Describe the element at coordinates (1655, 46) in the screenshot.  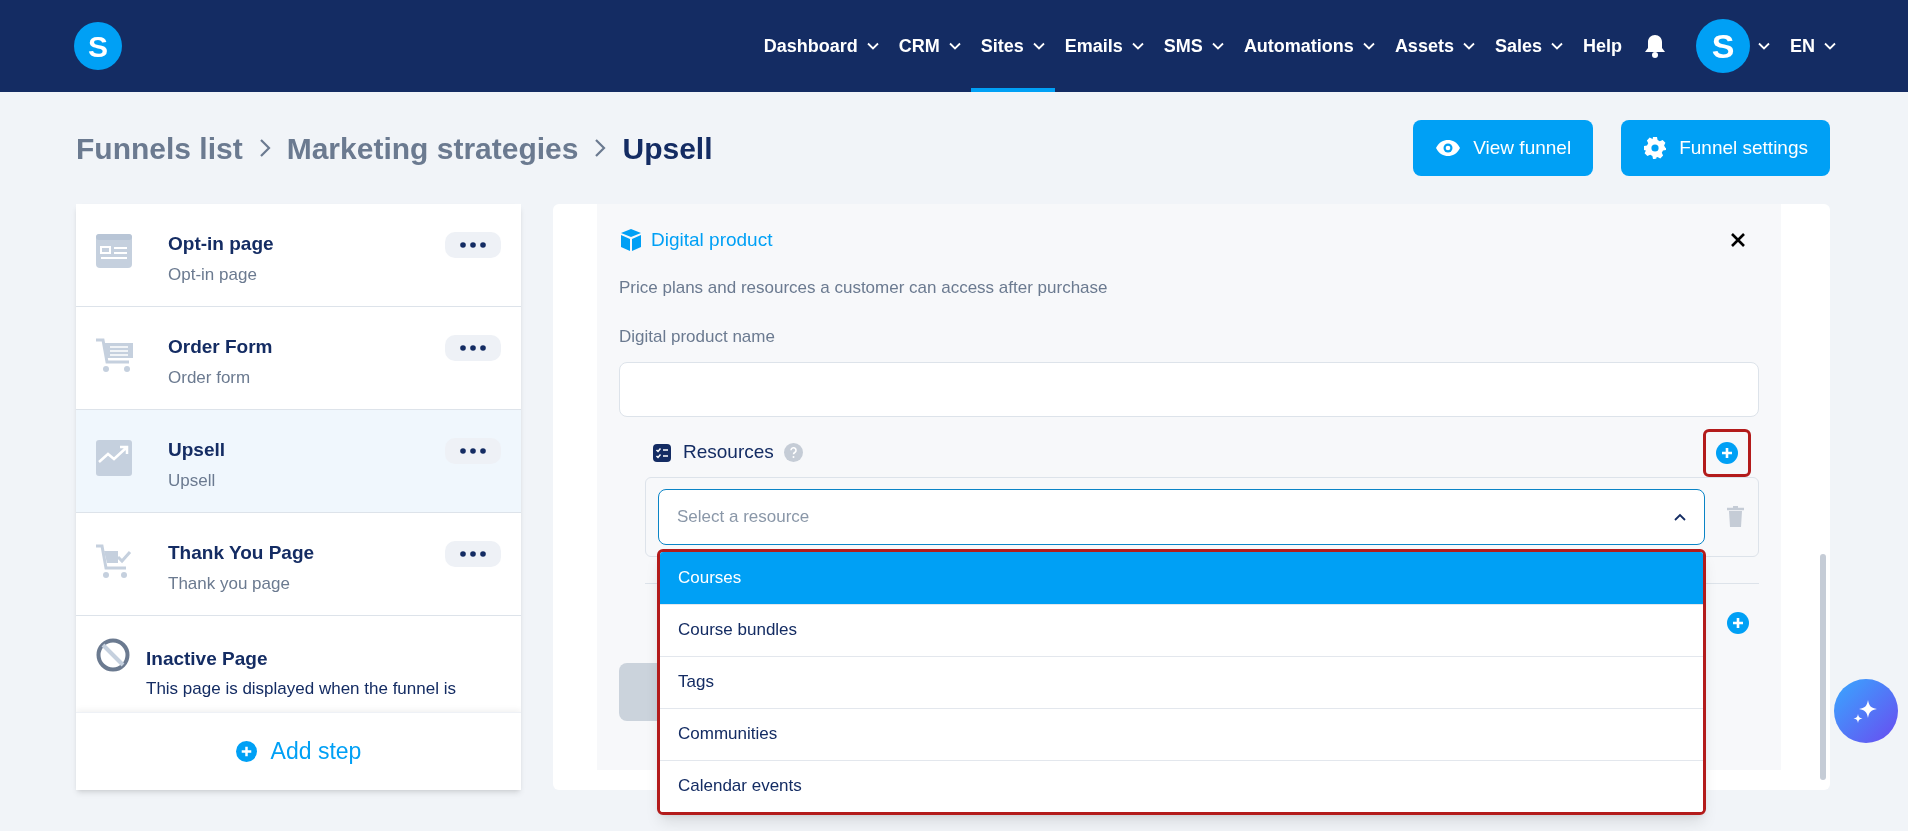
I see `bell-icon` at that location.